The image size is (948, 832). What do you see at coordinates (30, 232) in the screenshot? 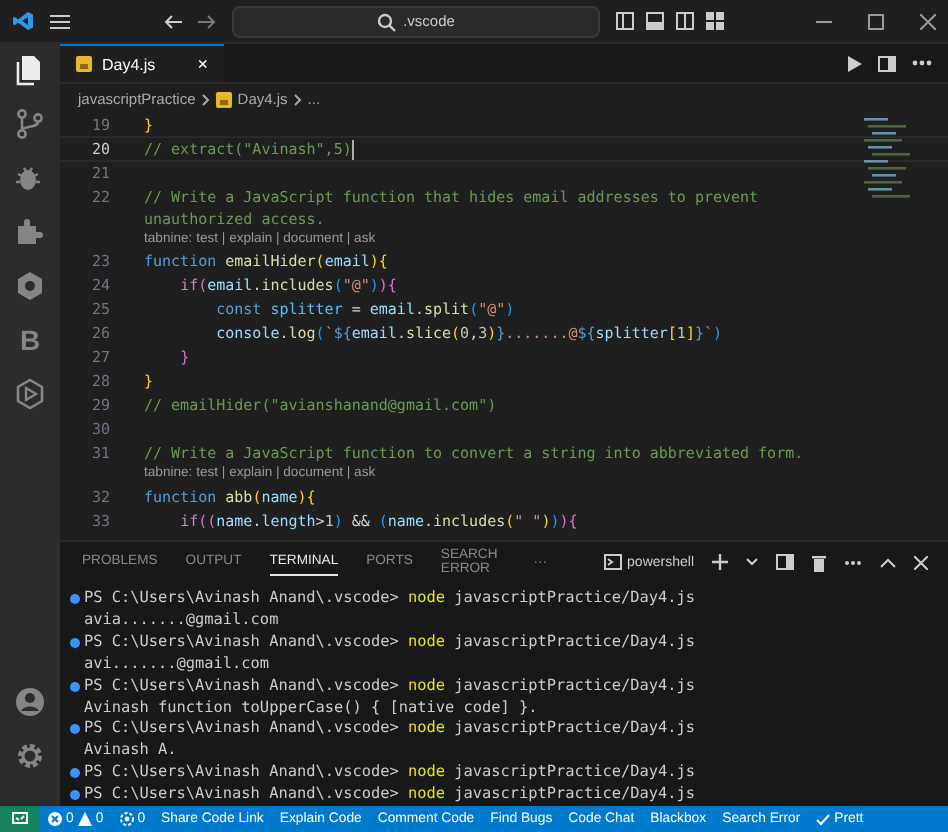
I see `extensions-icon` at bounding box center [30, 232].